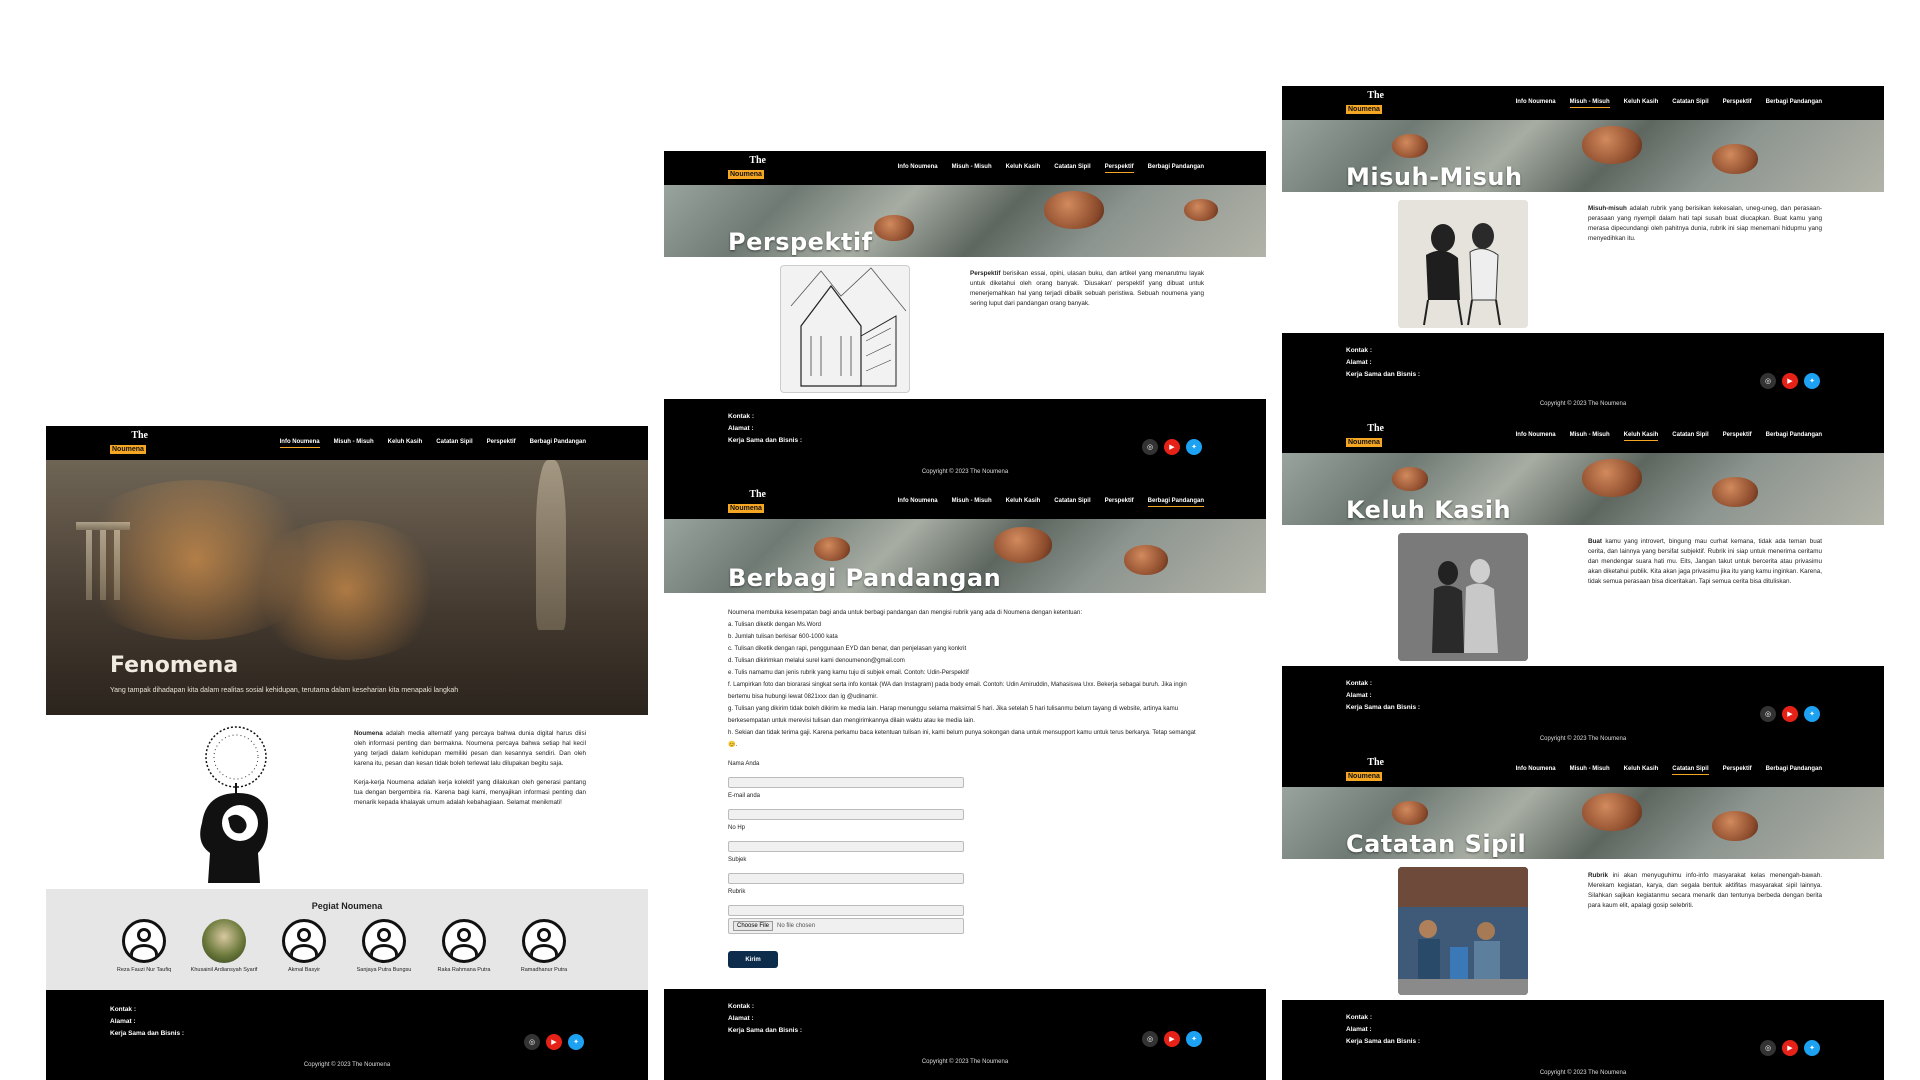 Image resolution: width=1920 pixels, height=1080 pixels. I want to click on name-field: Nama Anda, so click(846, 774).